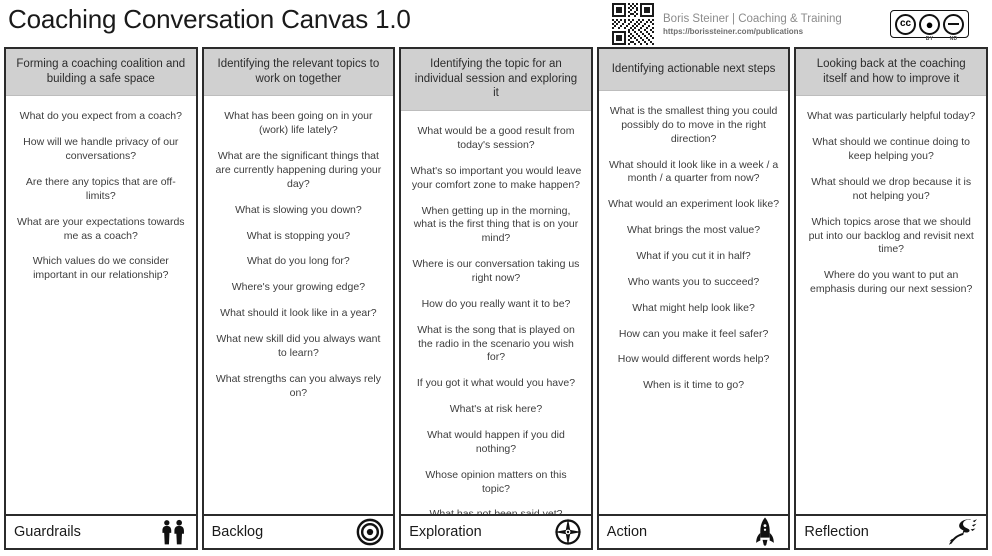 The height and width of the screenshot is (556, 992). I want to click on question-item: What brings the most value?, so click(694, 230).